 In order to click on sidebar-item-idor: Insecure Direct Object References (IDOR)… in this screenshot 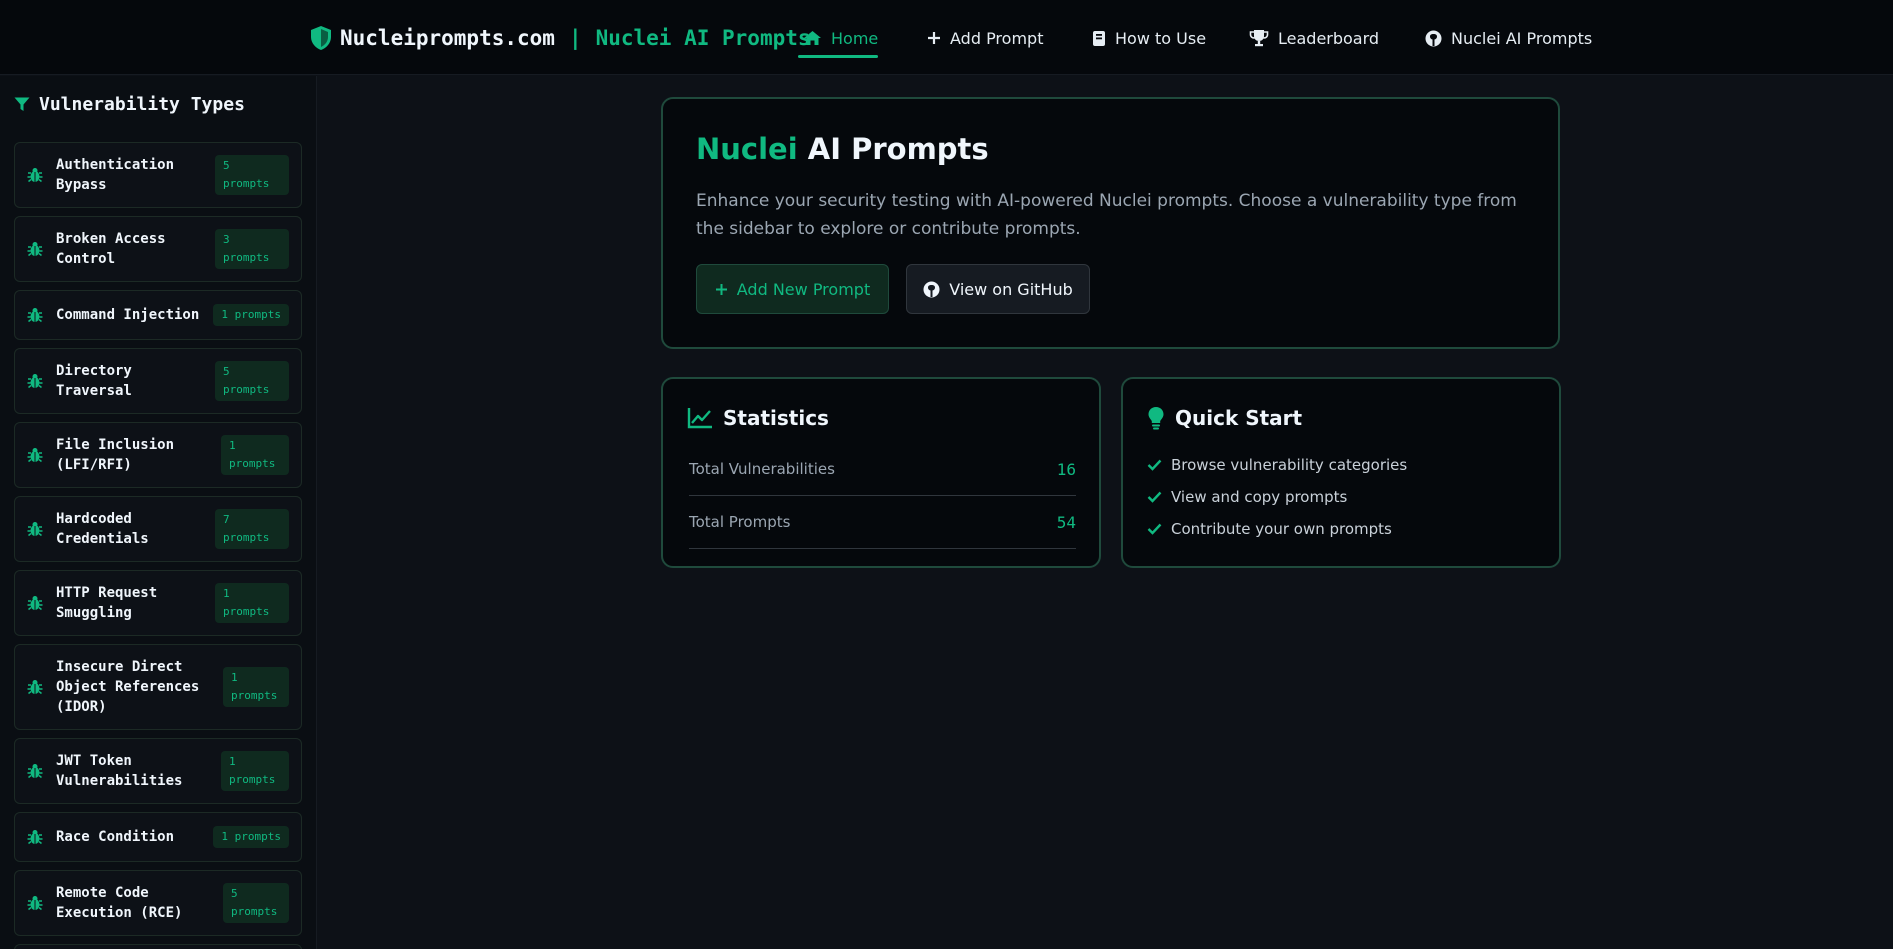, I will do `click(158, 687)`.